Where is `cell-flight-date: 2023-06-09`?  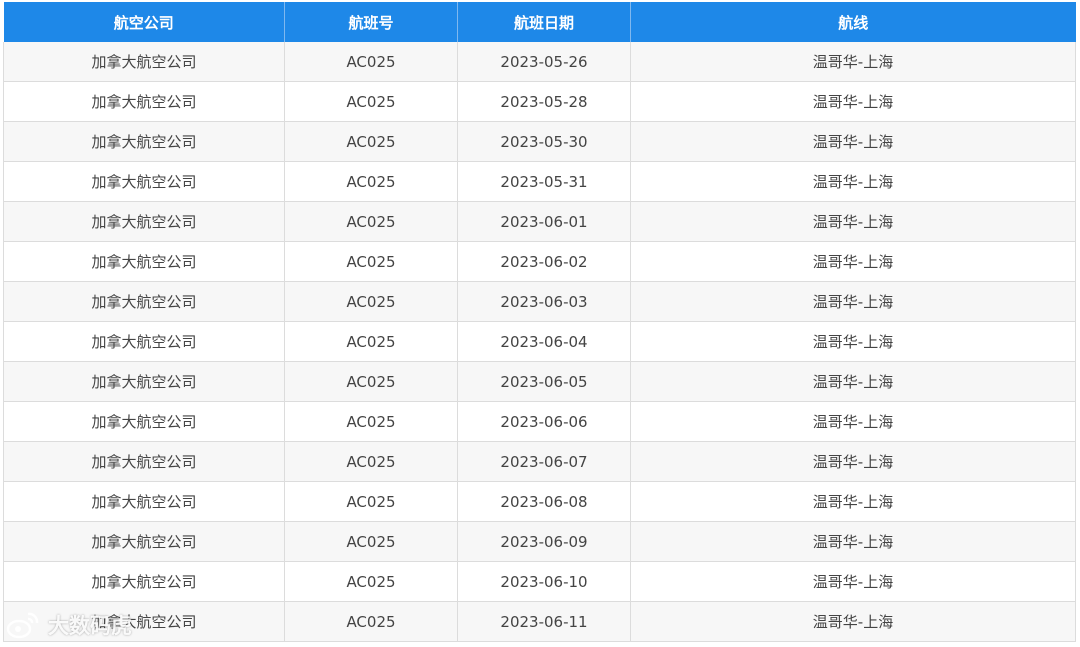 cell-flight-date: 2023-06-09 is located at coordinates (544, 541).